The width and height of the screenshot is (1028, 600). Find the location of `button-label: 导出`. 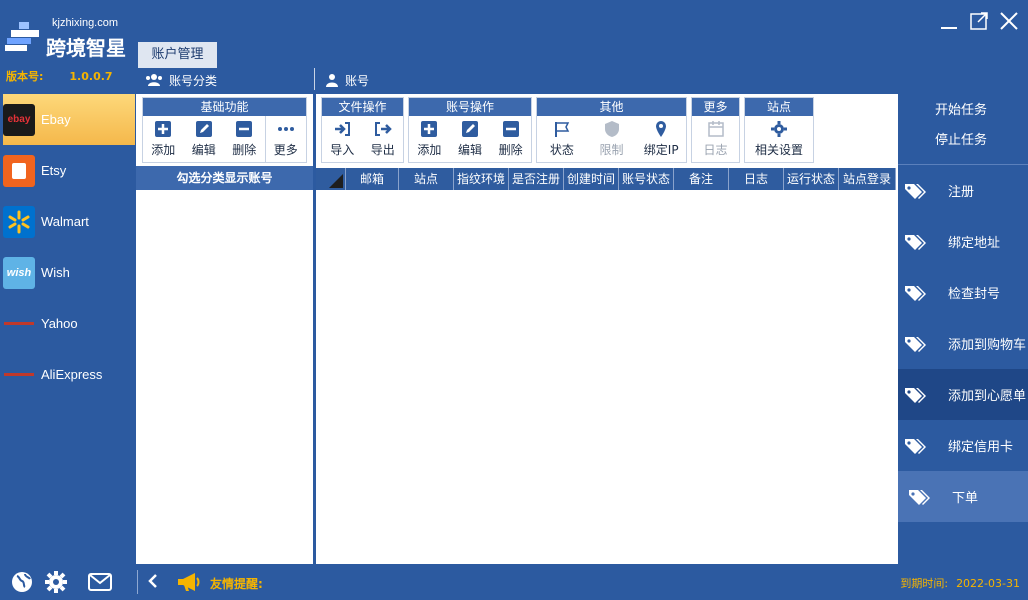

button-label: 导出 is located at coordinates (382, 150).